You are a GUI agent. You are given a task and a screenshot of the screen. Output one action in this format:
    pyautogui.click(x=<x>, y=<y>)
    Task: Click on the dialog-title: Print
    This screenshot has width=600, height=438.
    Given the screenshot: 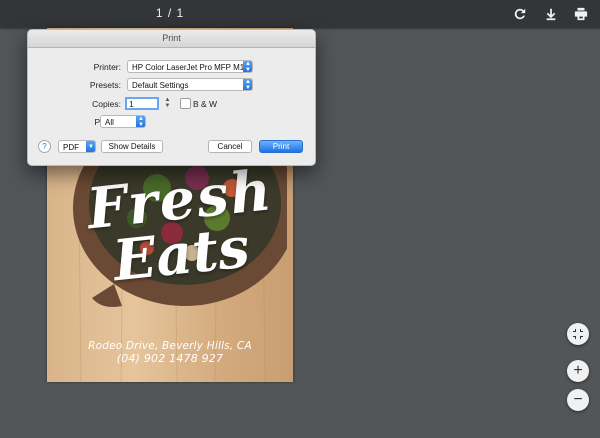 What is the action you would take?
    pyautogui.click(x=171, y=39)
    